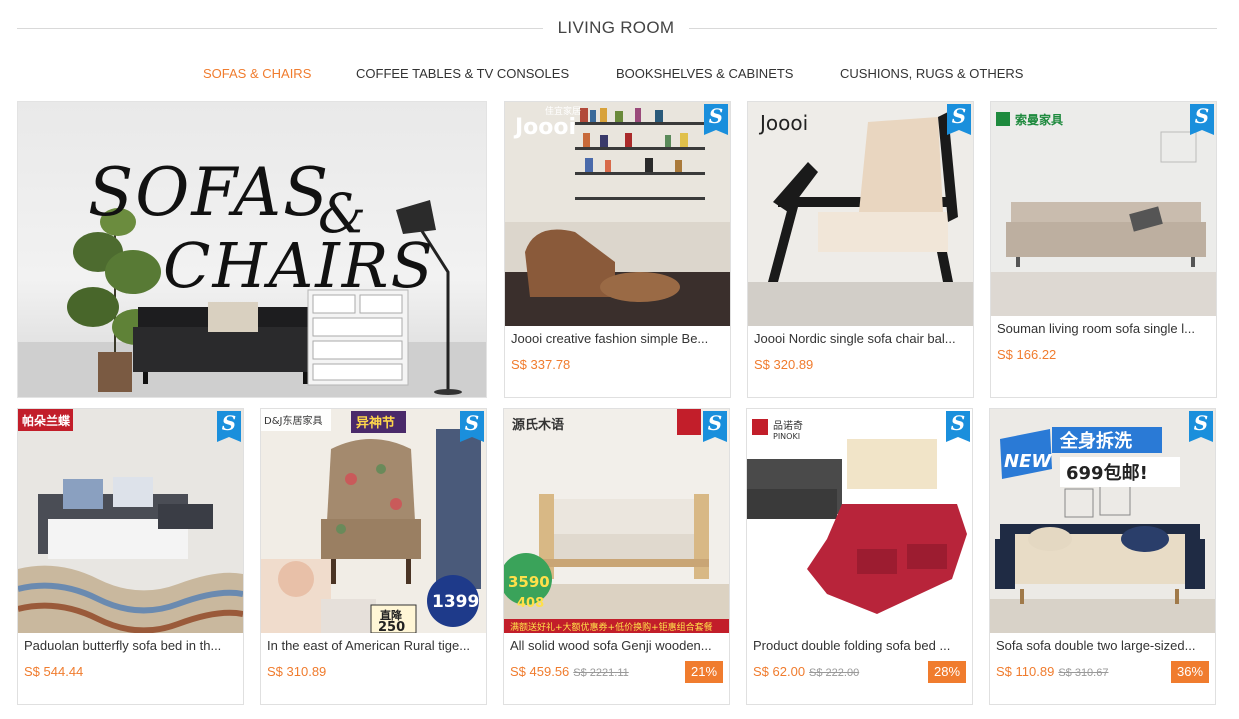 This screenshot has width=1239, height=719. I want to click on tab-cushions-rugs-others: CUSHIONS, RUGS & OTHERS, so click(931, 73).